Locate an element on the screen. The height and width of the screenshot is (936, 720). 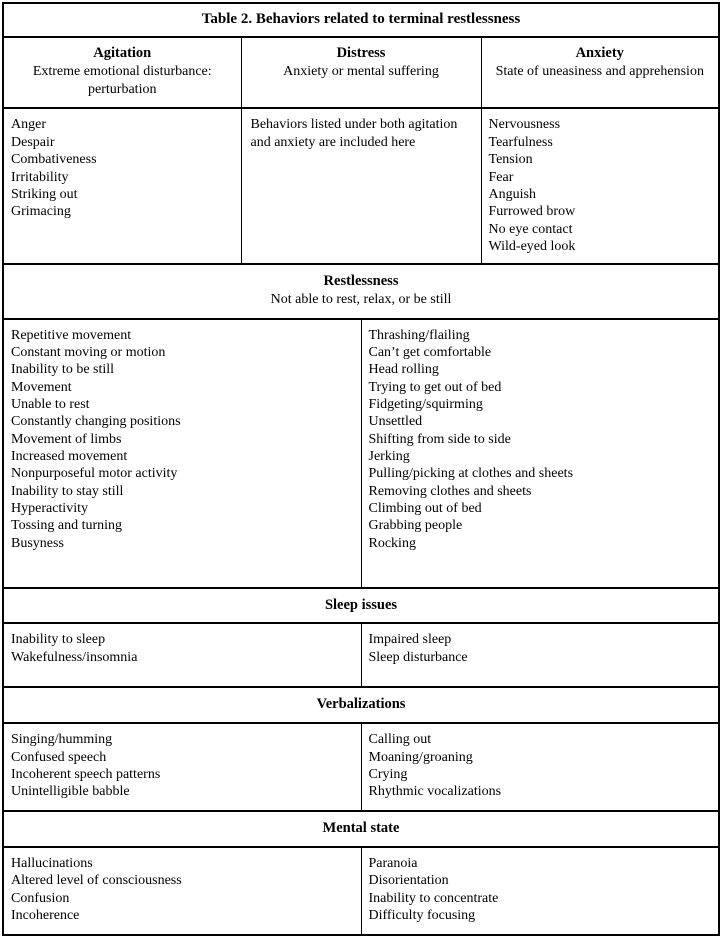
section-header-verbalizations: Verbalizations is located at coordinates (361, 705).